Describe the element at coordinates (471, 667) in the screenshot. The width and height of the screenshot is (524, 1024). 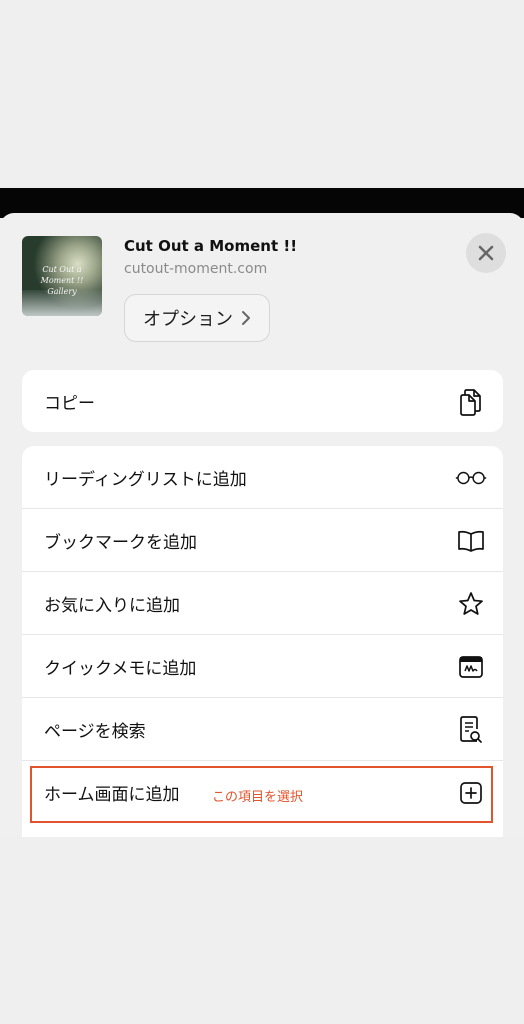
I see `quick-note-icon` at that location.